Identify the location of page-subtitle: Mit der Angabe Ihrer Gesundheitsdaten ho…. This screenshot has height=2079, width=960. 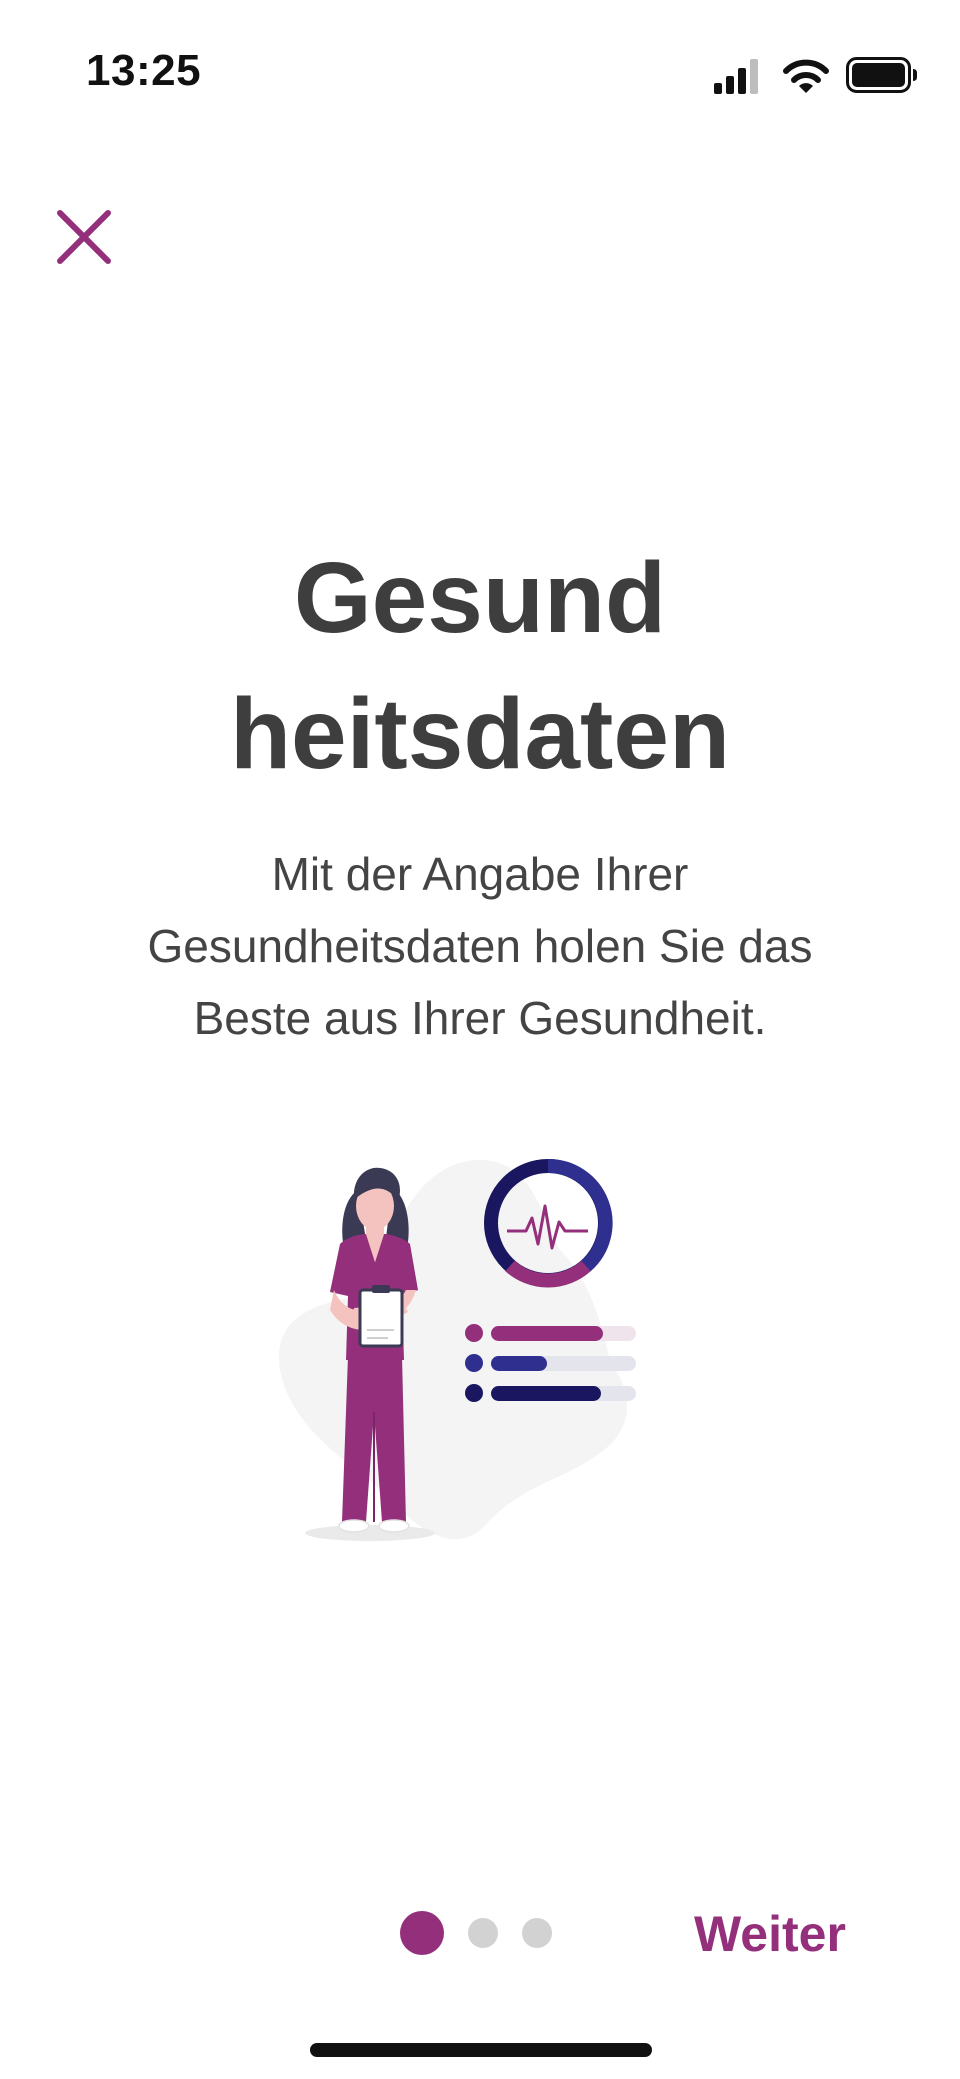
(480, 946).